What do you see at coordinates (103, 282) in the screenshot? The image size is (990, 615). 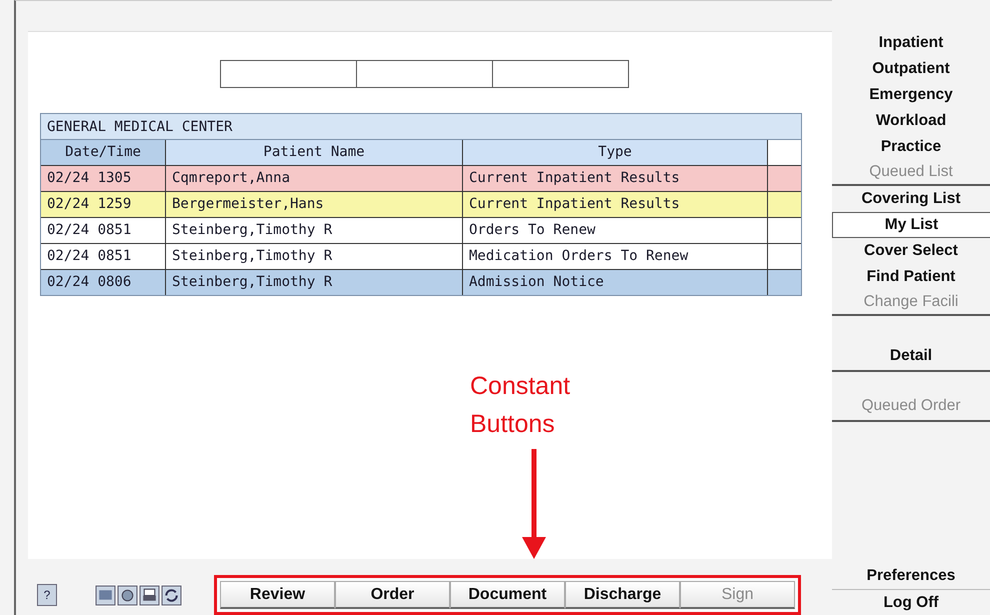 I see `table-cell: 02/24 0806` at bounding box center [103, 282].